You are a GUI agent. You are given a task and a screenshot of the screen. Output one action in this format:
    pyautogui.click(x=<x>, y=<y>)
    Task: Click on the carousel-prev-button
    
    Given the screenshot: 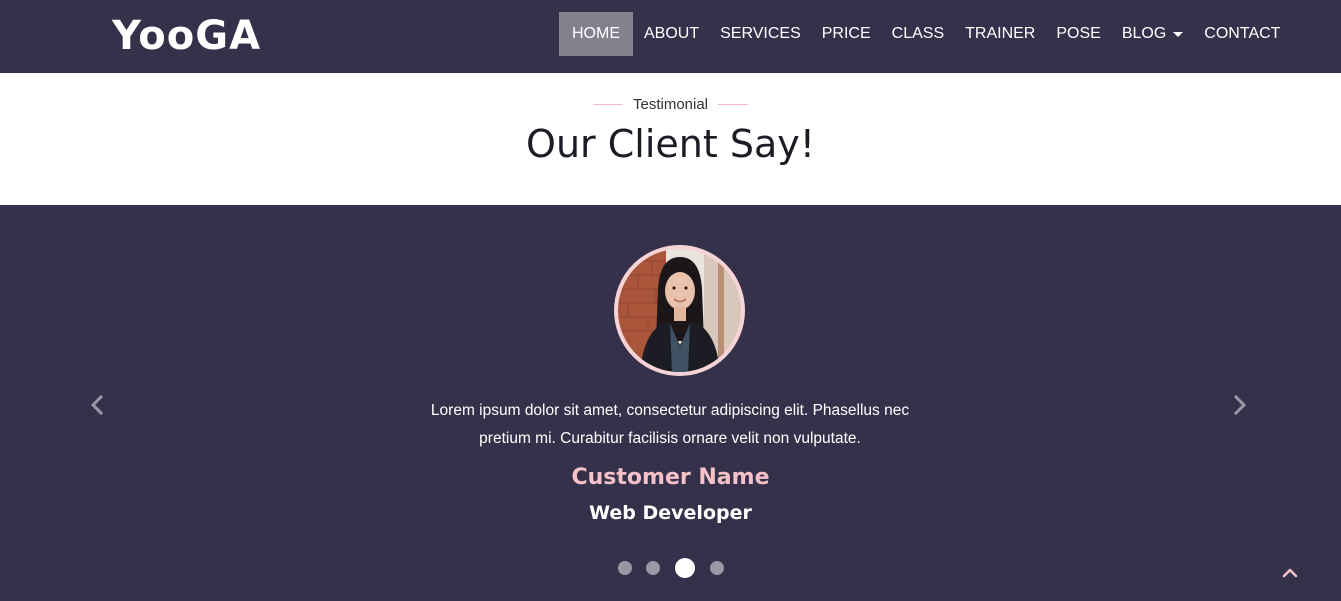 What is the action you would take?
    pyautogui.click(x=98, y=405)
    